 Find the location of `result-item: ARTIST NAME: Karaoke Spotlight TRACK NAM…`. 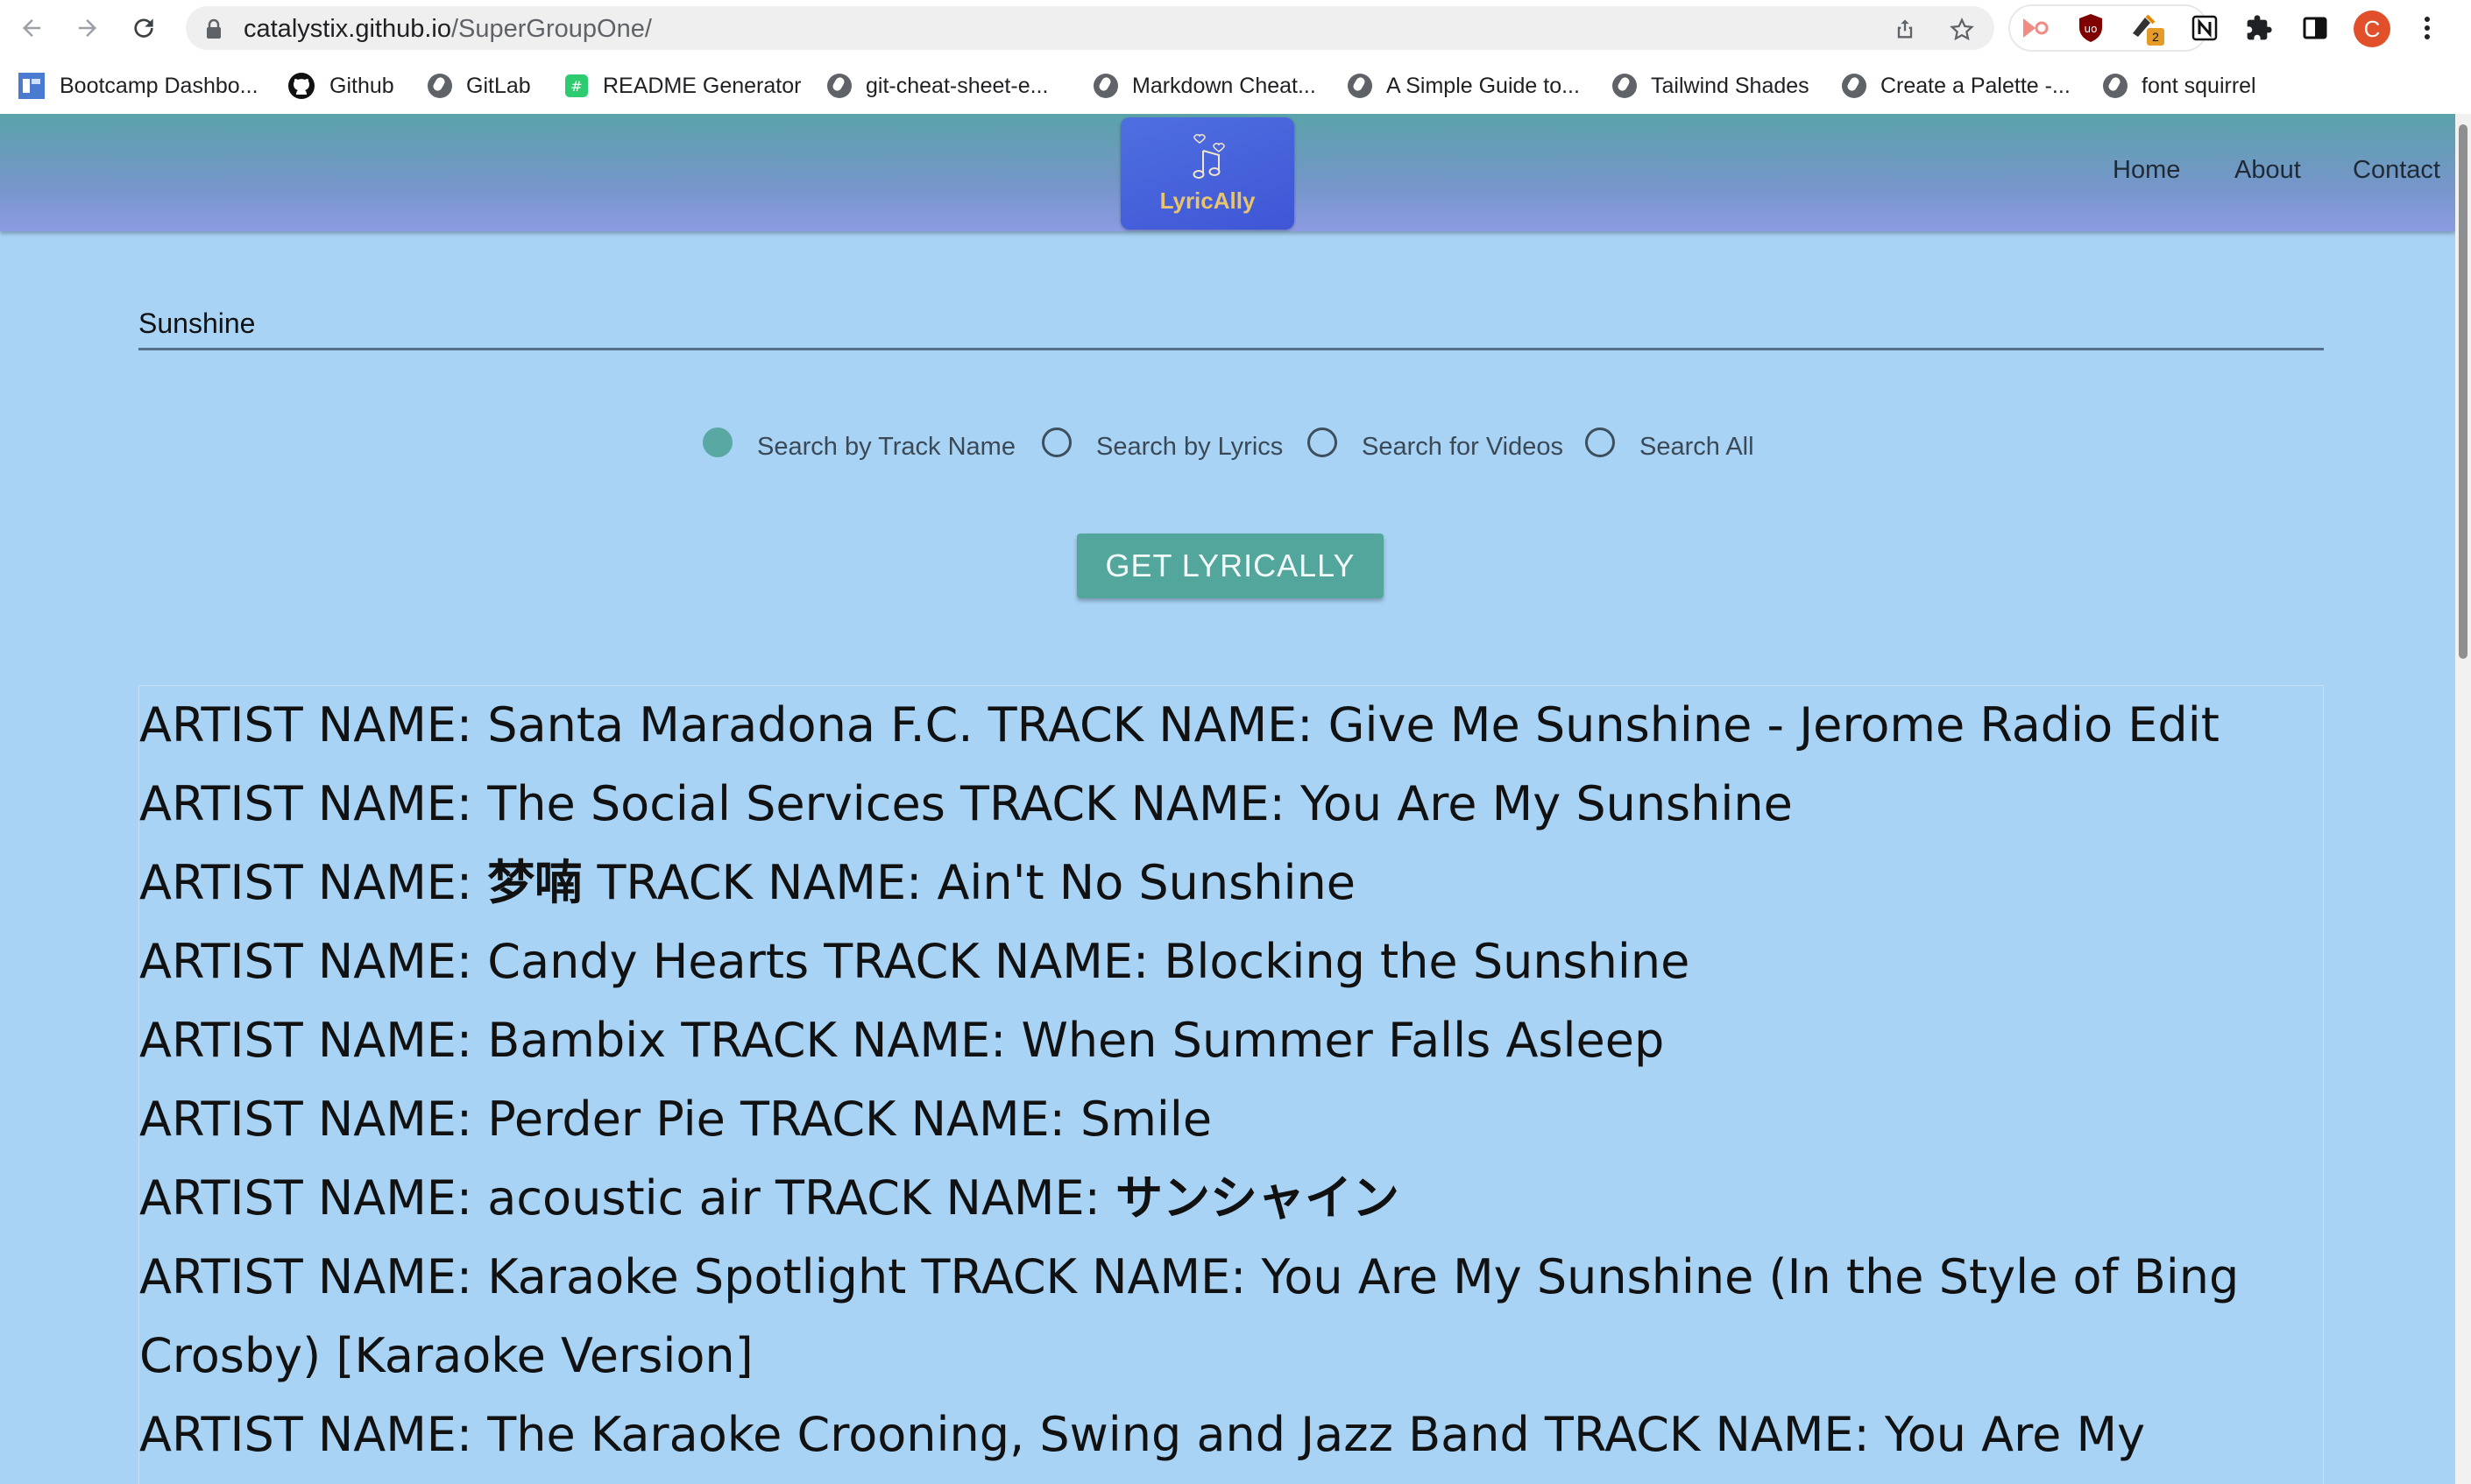

result-item: ARTIST NAME: Karaoke Spotlight TRACK NAM… is located at coordinates (1231, 1317).